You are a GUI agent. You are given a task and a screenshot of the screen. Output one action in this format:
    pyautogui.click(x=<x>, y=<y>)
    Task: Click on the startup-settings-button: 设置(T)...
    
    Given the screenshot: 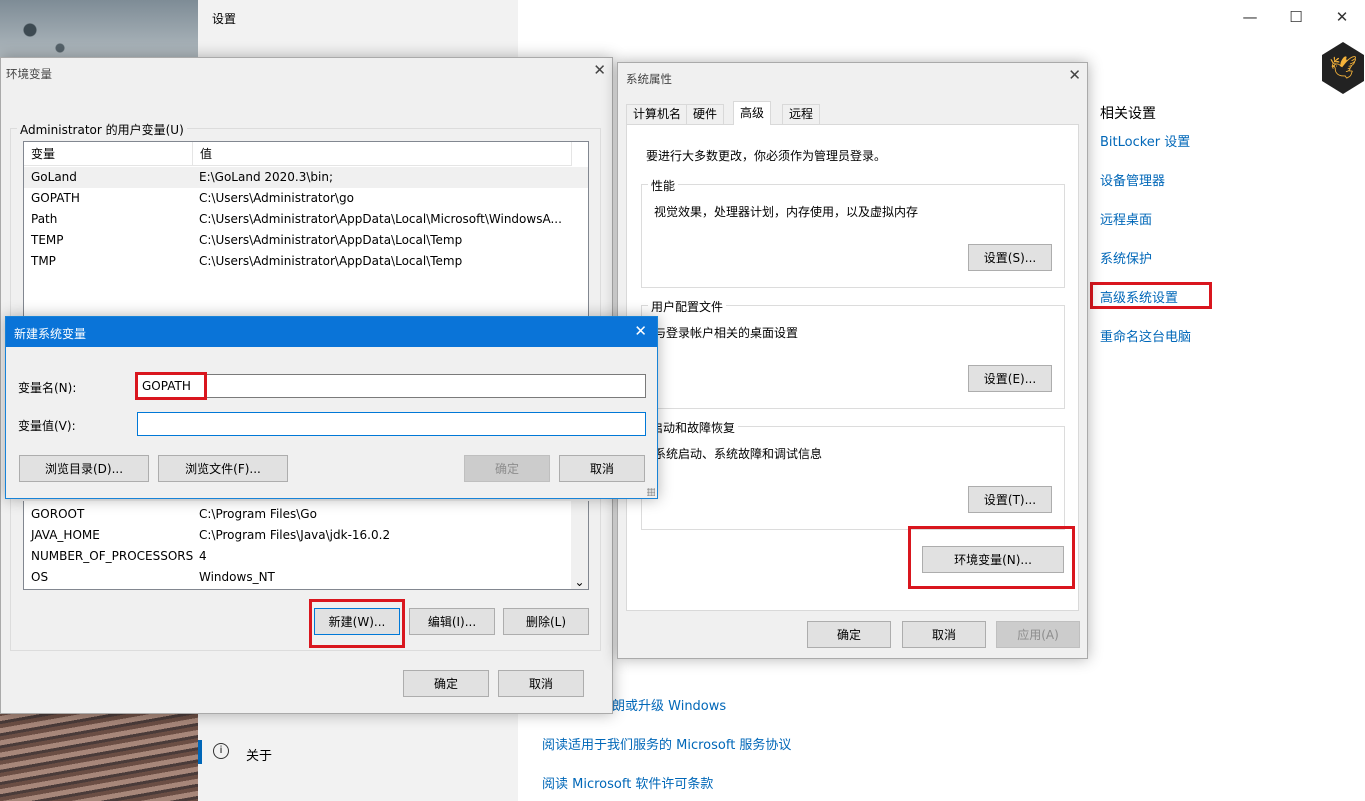 What is the action you would take?
    pyautogui.click(x=1010, y=499)
    